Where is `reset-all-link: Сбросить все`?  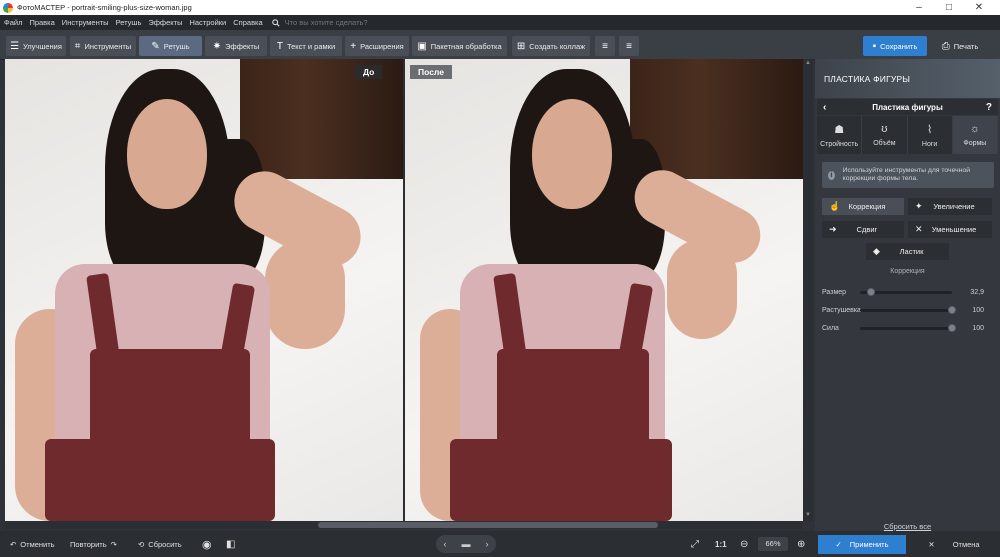
reset-all-link: Сбросить все is located at coordinates (907, 526).